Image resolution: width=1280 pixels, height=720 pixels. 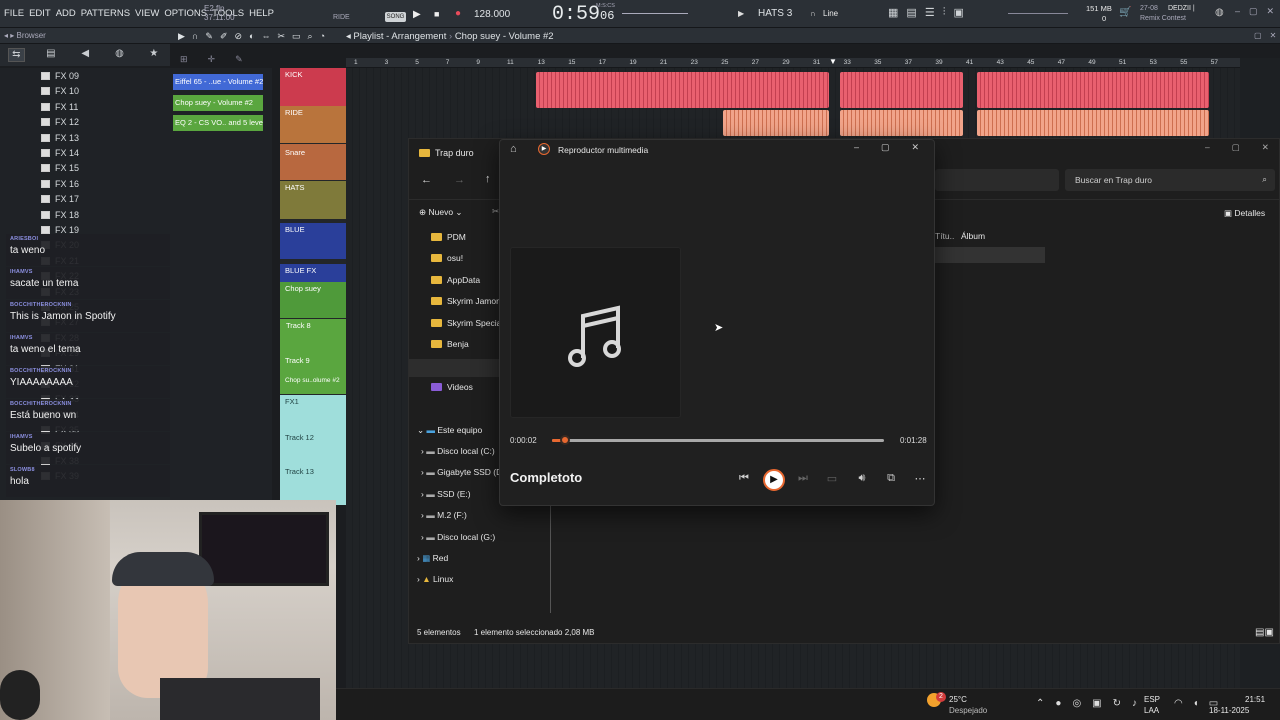 What do you see at coordinates (862, 478) in the screenshot?
I see `volume-icon: 🔊︎` at bounding box center [862, 478].